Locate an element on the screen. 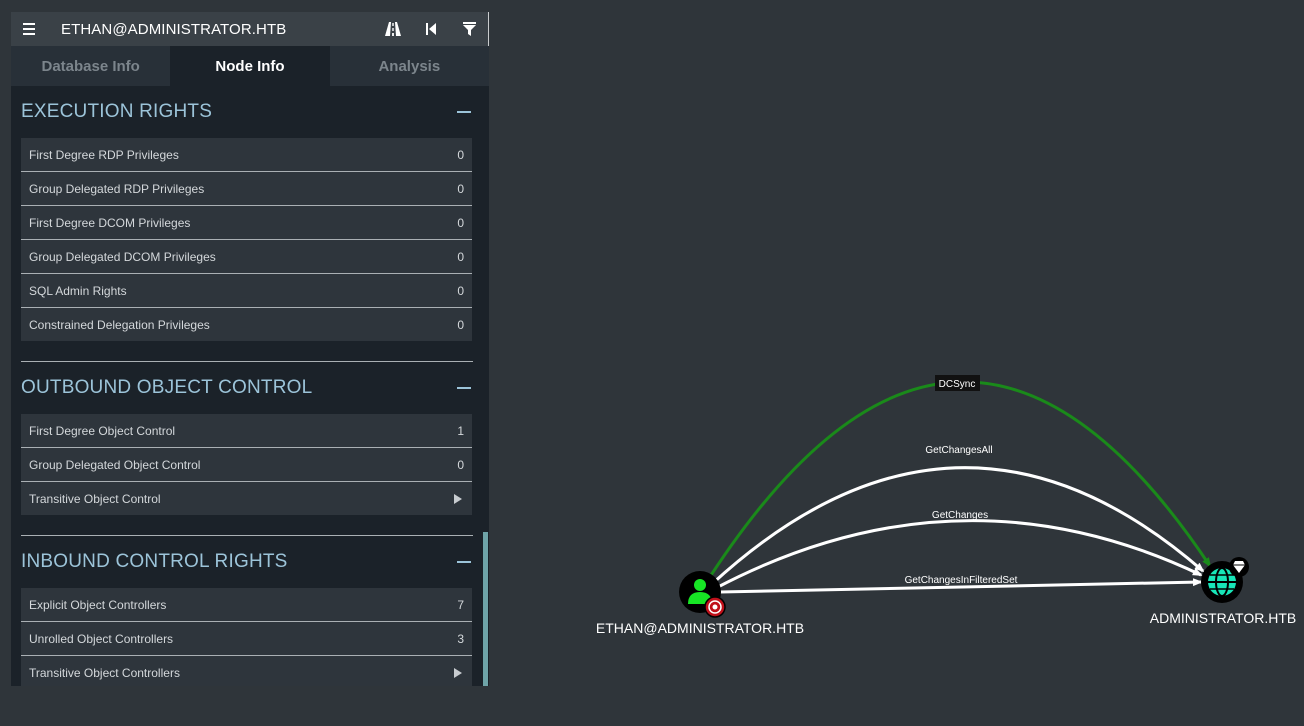 The height and width of the screenshot is (726, 1304). edge-label-getchangesall: GetChangesAll is located at coordinates (958, 450).